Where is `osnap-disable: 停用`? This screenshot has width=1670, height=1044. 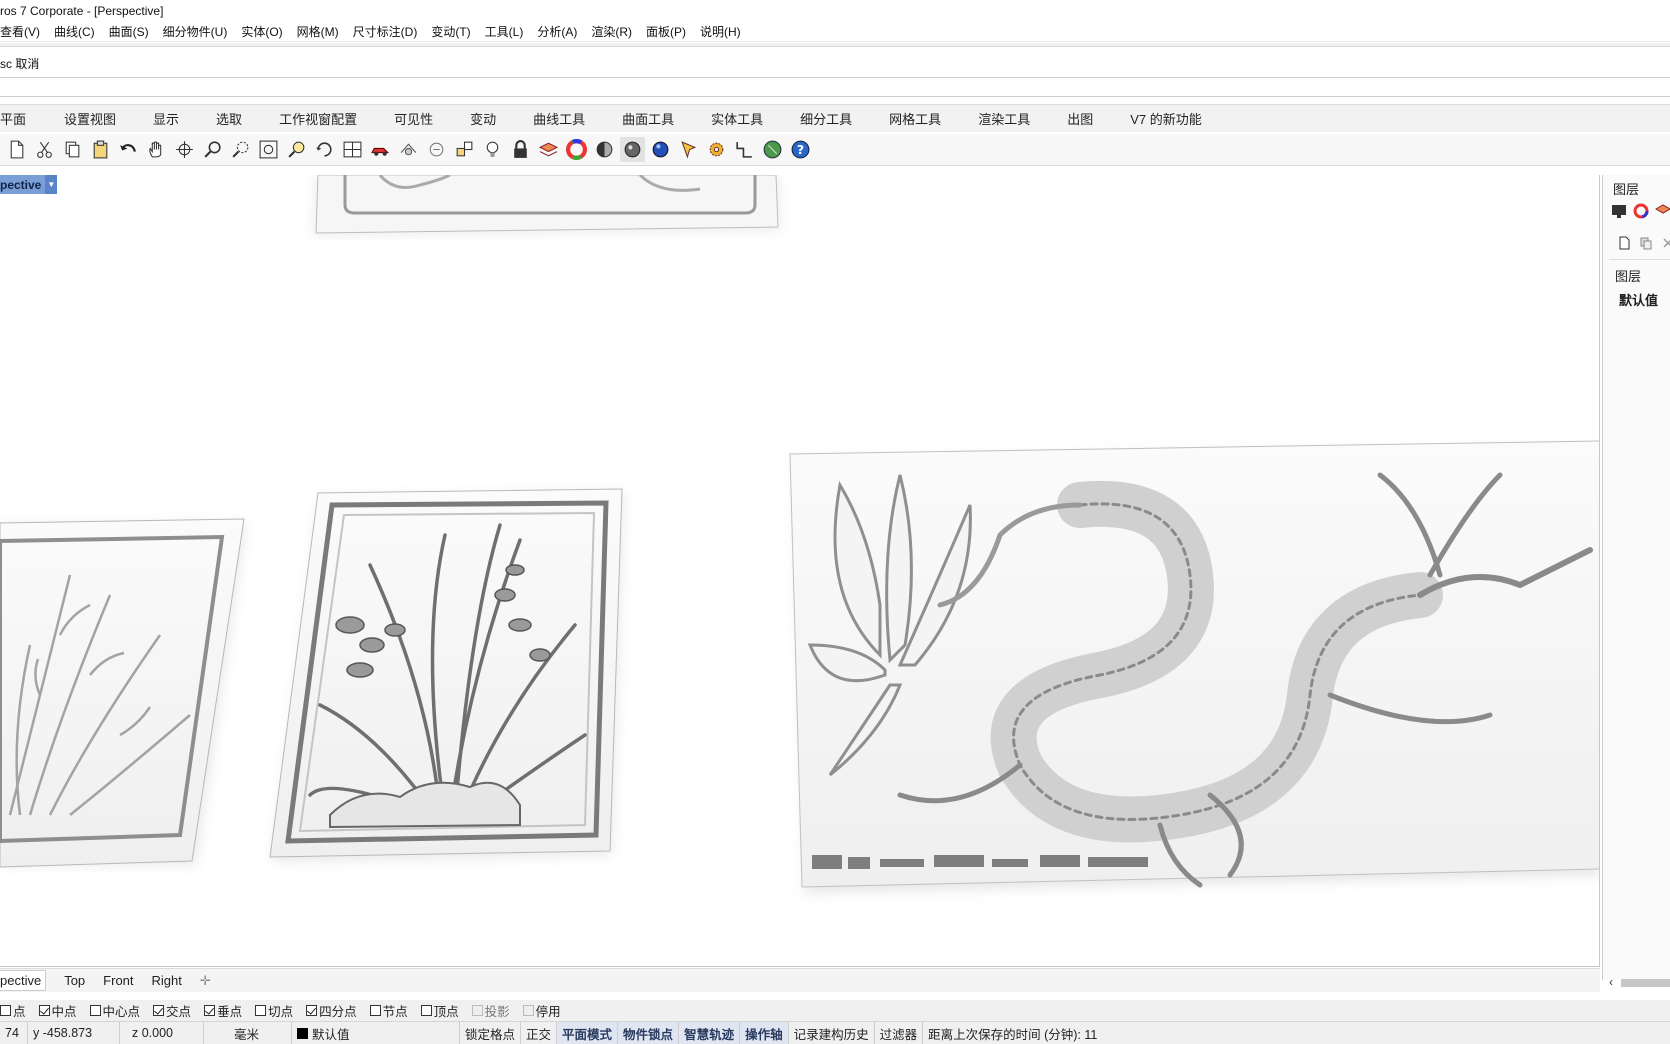 osnap-disable: 停用 is located at coordinates (541, 1010).